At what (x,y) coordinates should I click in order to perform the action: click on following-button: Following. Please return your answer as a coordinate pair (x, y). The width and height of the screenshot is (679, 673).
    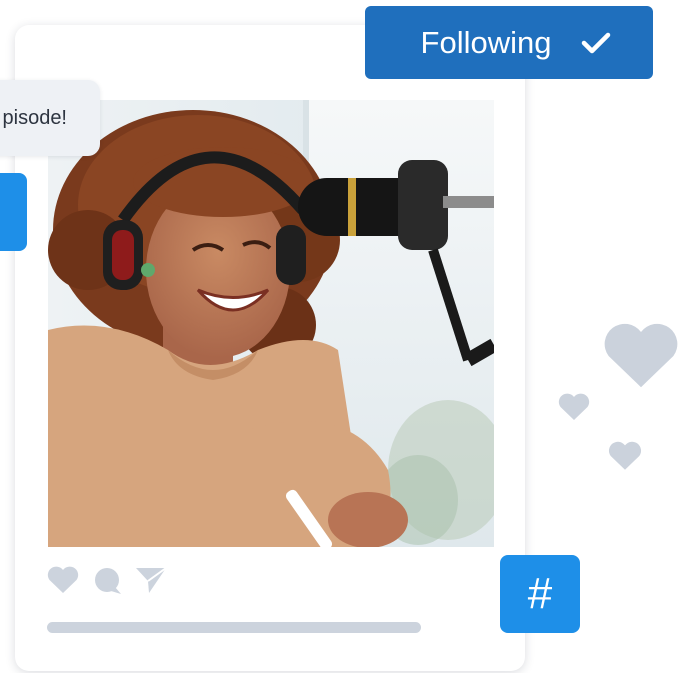
    Looking at the image, I should click on (509, 42).